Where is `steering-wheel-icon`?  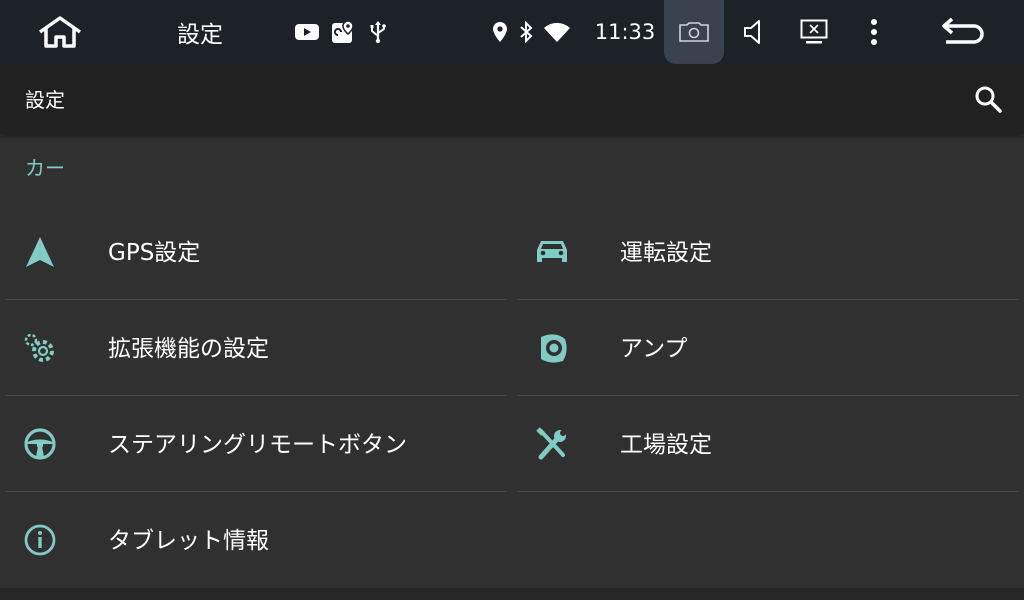
steering-wheel-icon is located at coordinates (40, 444).